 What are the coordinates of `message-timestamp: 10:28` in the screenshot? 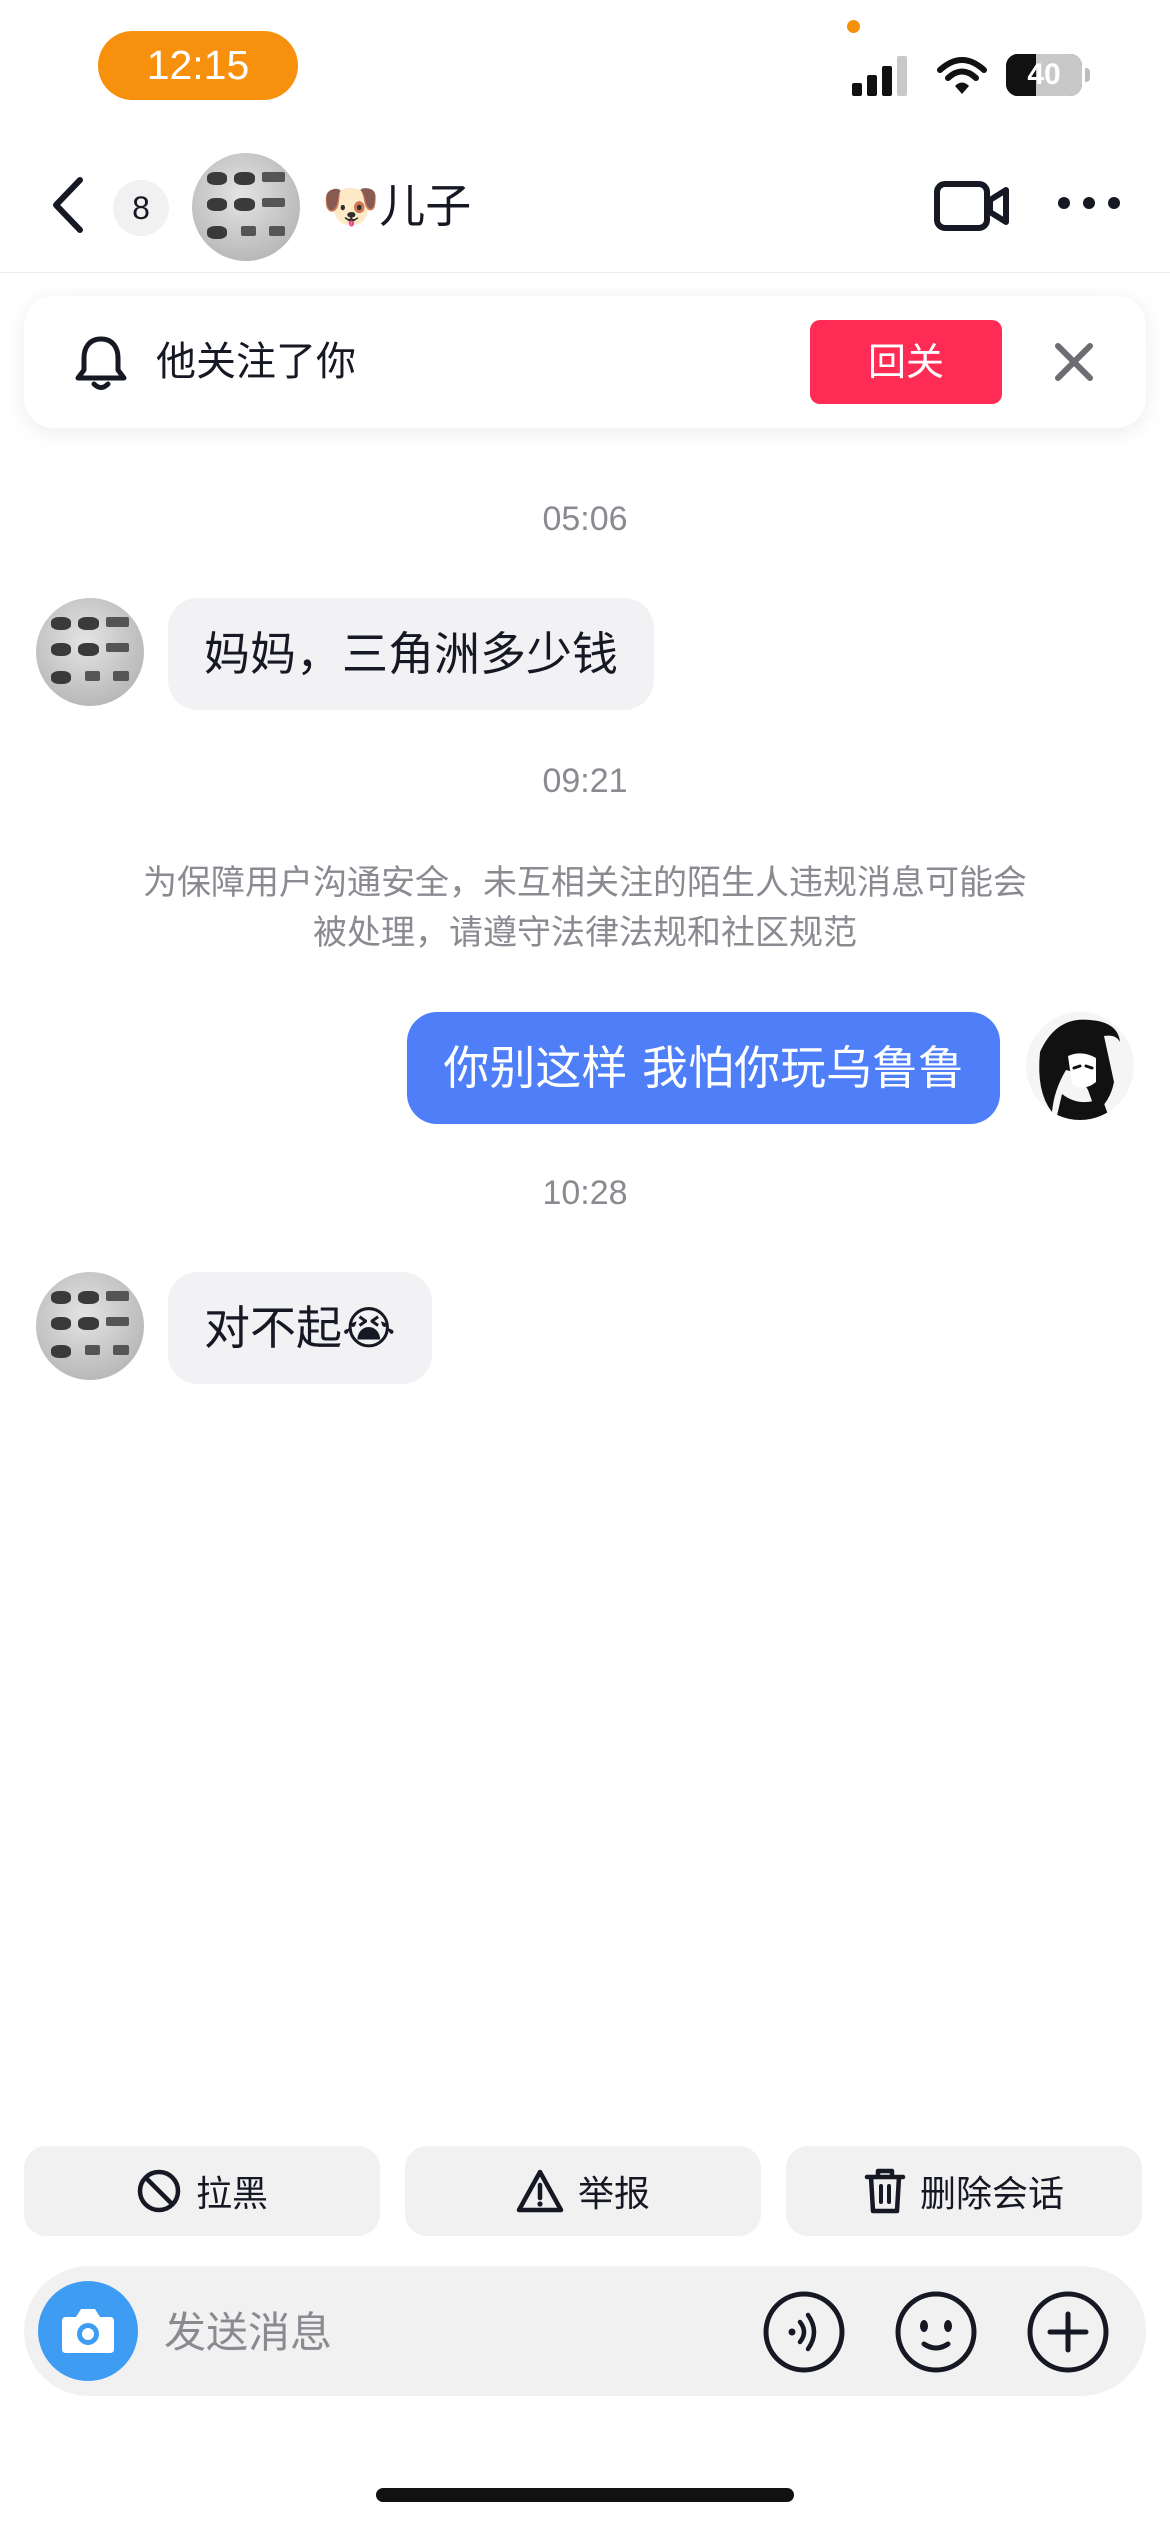 It's located at (585, 1193).